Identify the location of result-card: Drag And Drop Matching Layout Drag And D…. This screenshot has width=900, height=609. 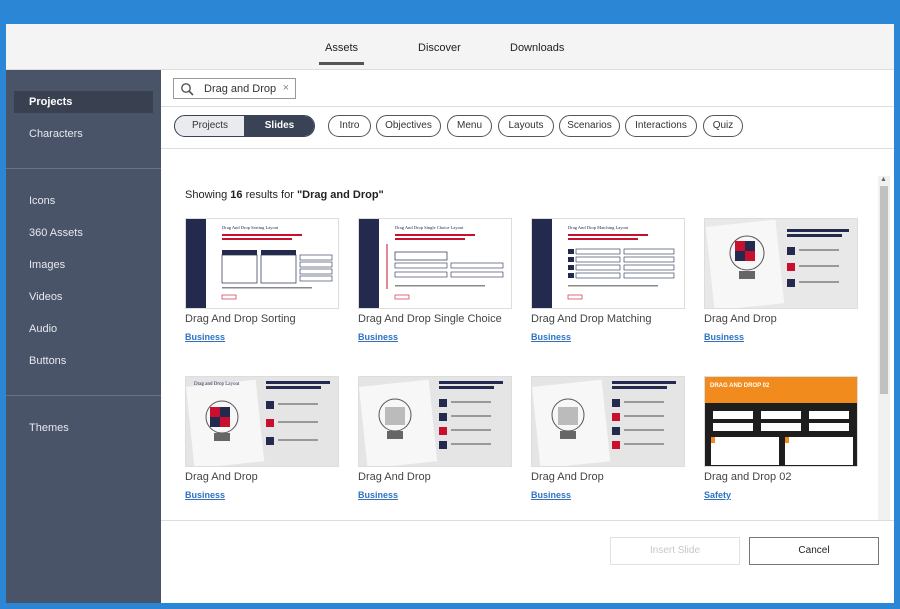
(608, 280).